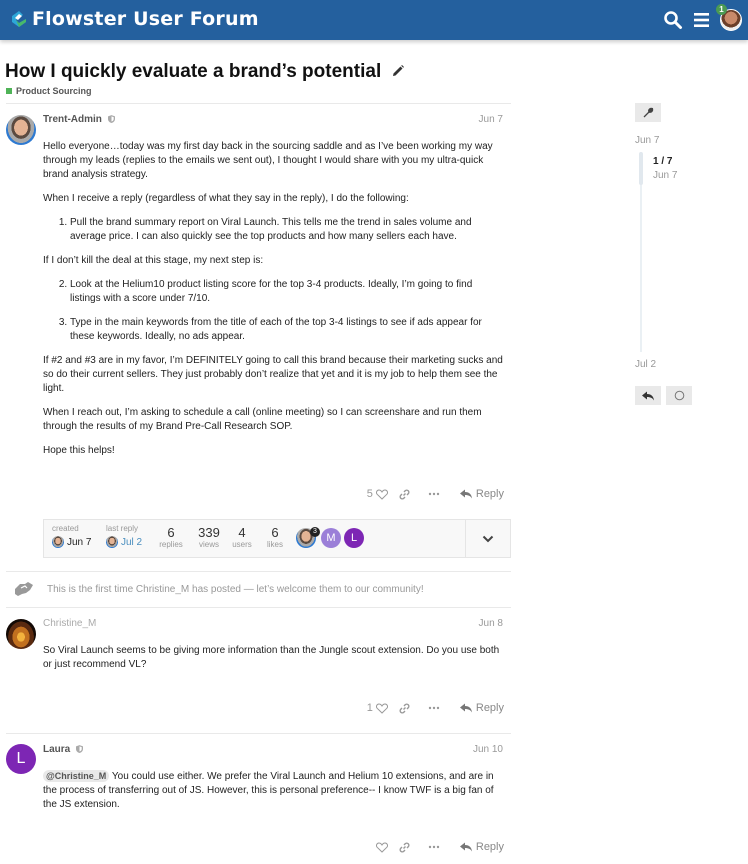 The width and height of the screenshot is (748, 864). What do you see at coordinates (19, 19) in the screenshot?
I see `flowster-logo-icon` at bounding box center [19, 19].